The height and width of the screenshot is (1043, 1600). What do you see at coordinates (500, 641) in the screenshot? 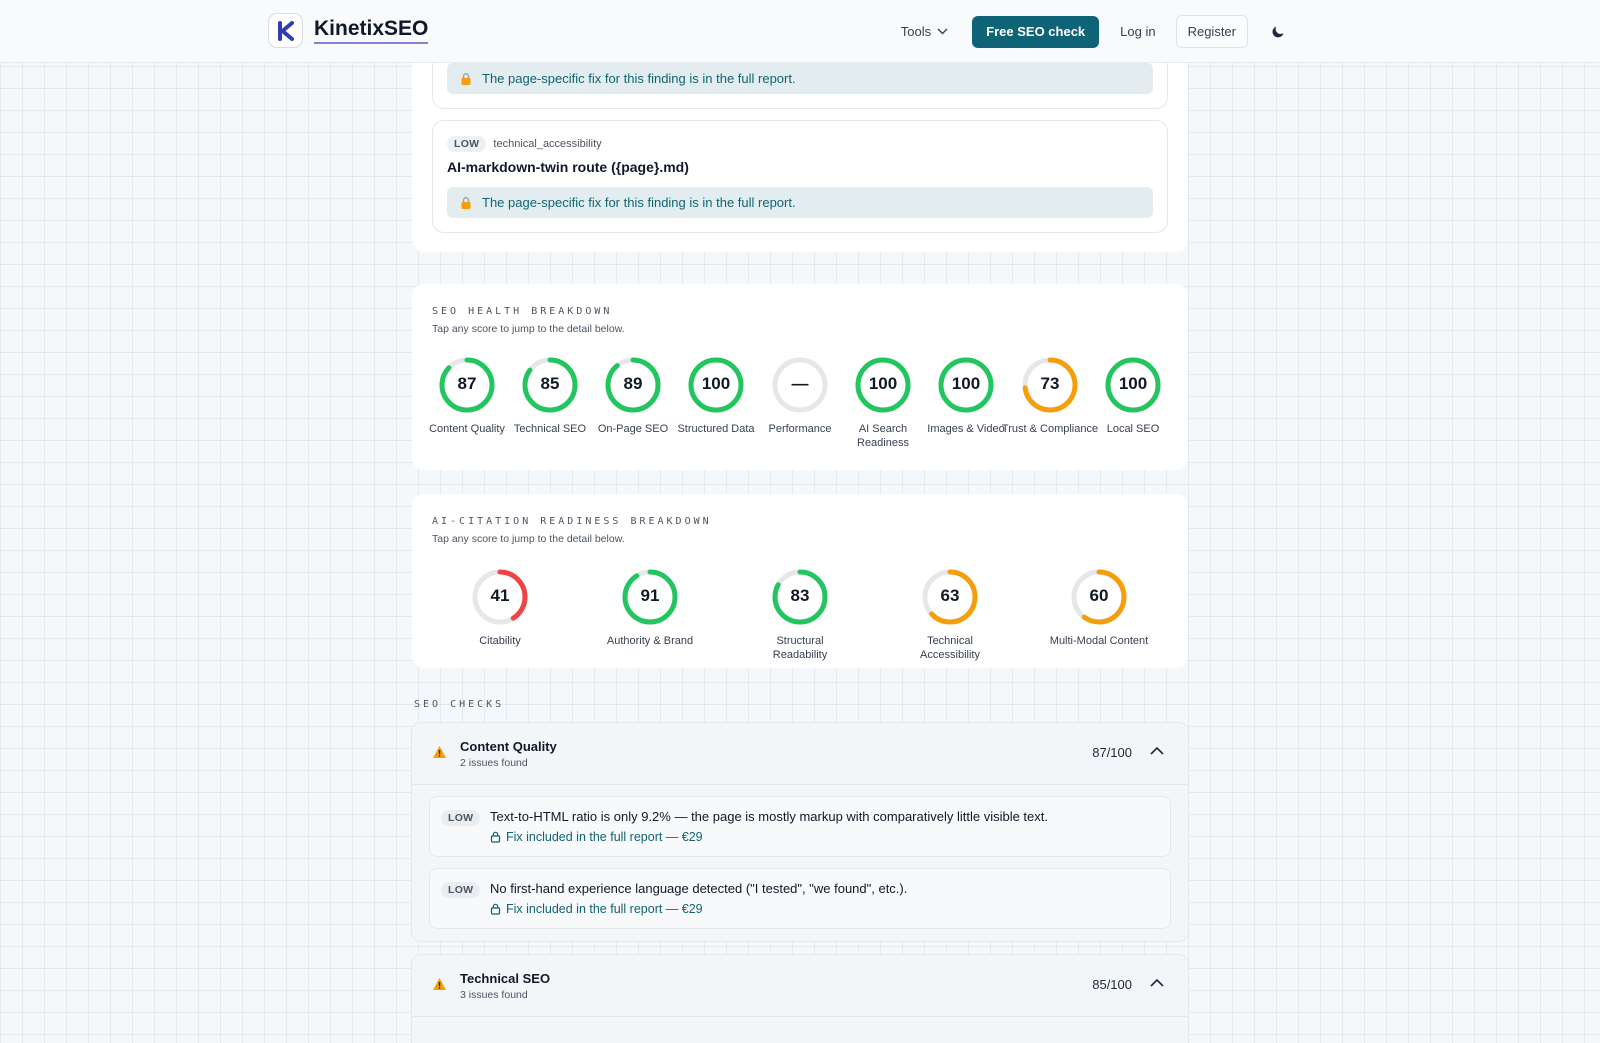
I see `score-label: Citability` at bounding box center [500, 641].